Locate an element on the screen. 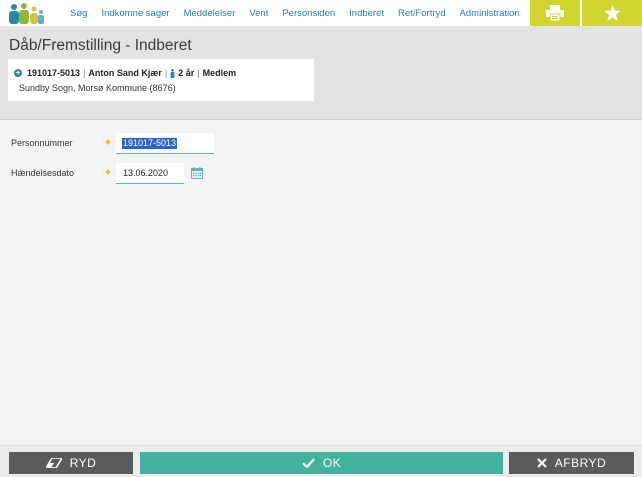  nav-item-indkomne-sager: Indkomne sager is located at coordinates (135, 13).